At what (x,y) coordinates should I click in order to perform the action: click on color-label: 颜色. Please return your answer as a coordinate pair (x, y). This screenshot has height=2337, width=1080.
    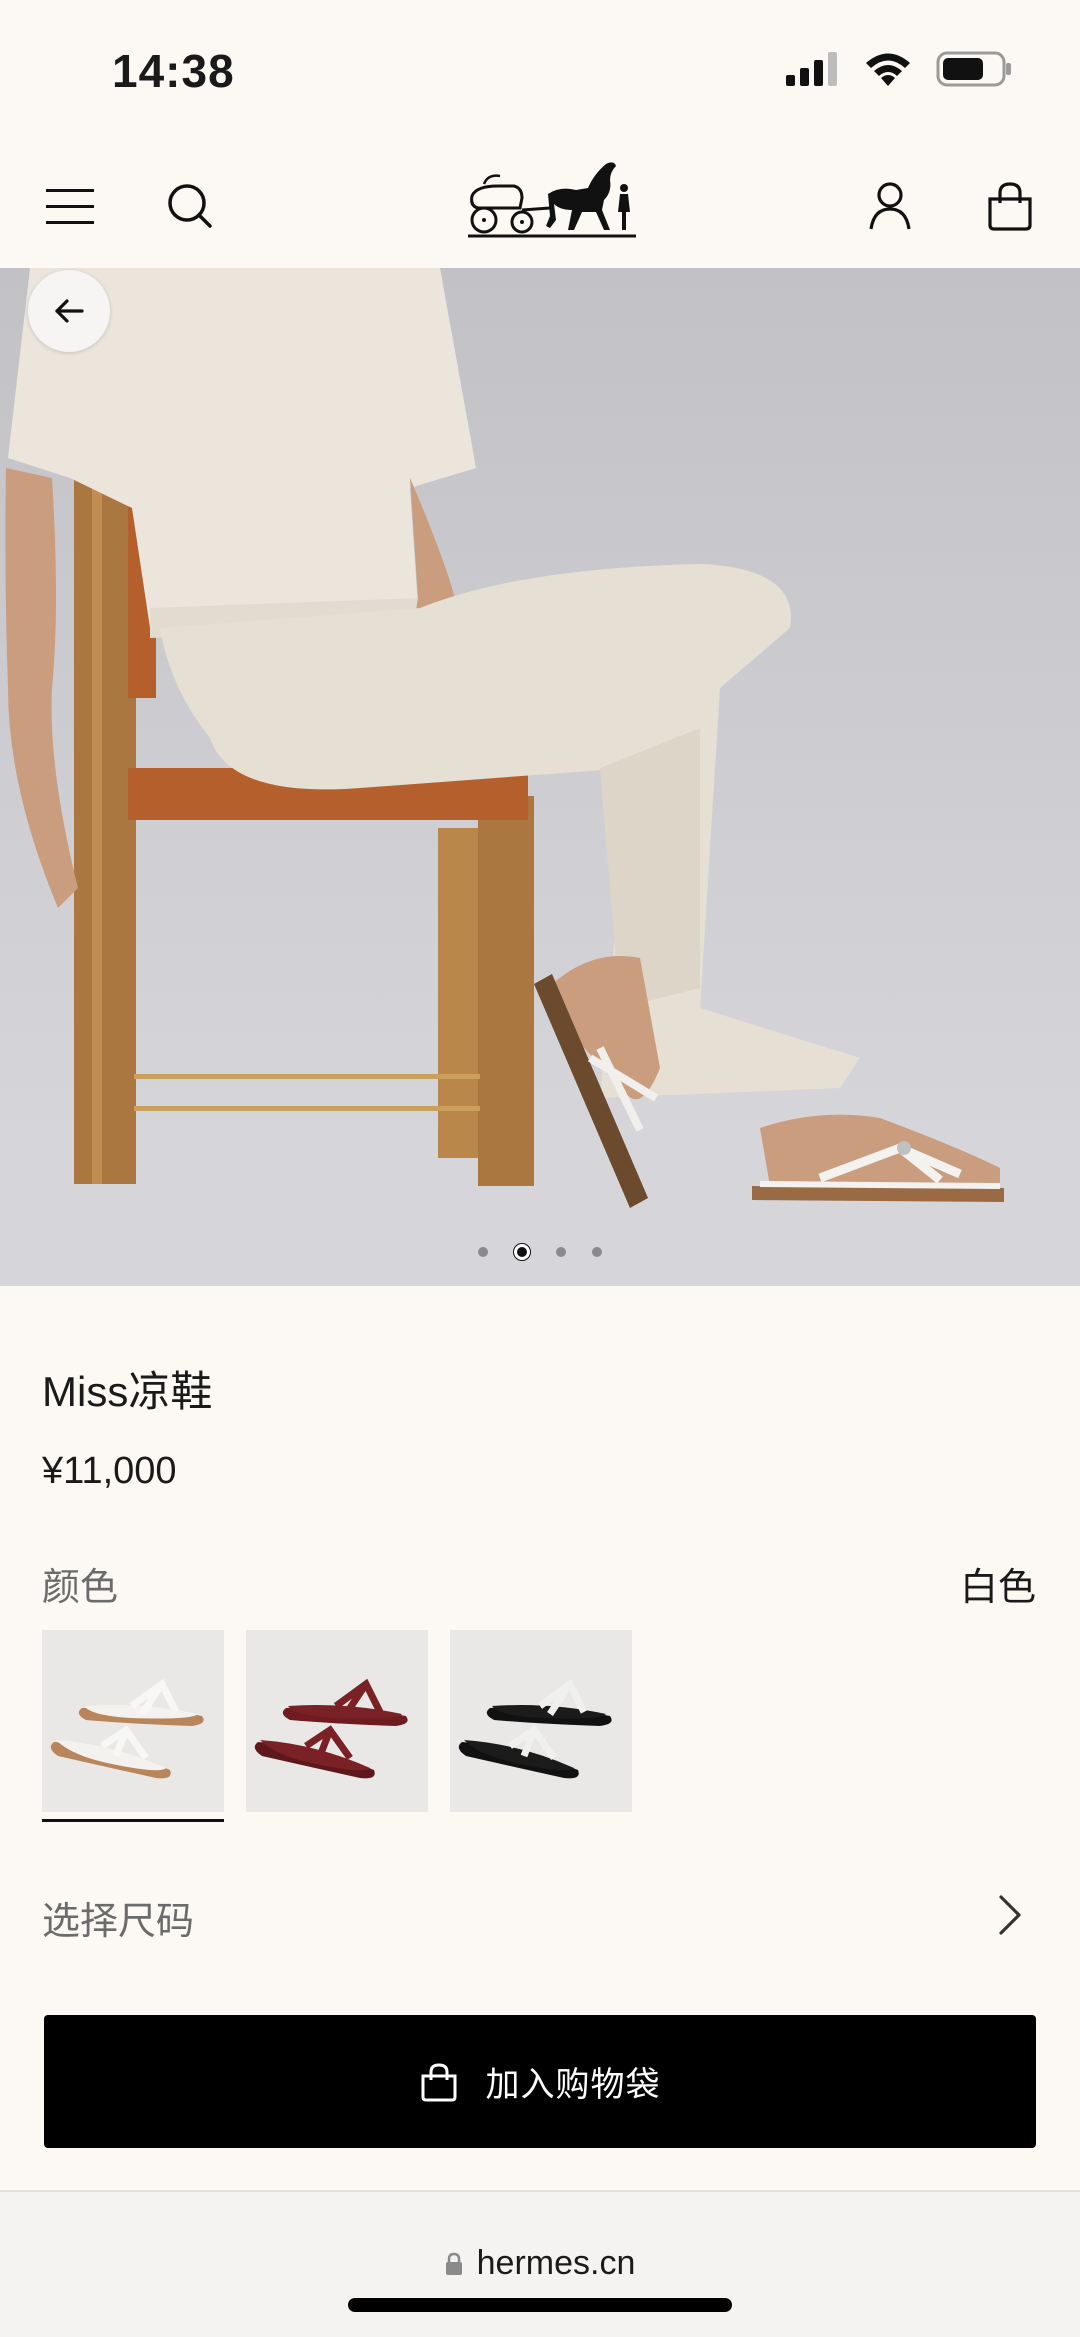
    Looking at the image, I should click on (80, 1588).